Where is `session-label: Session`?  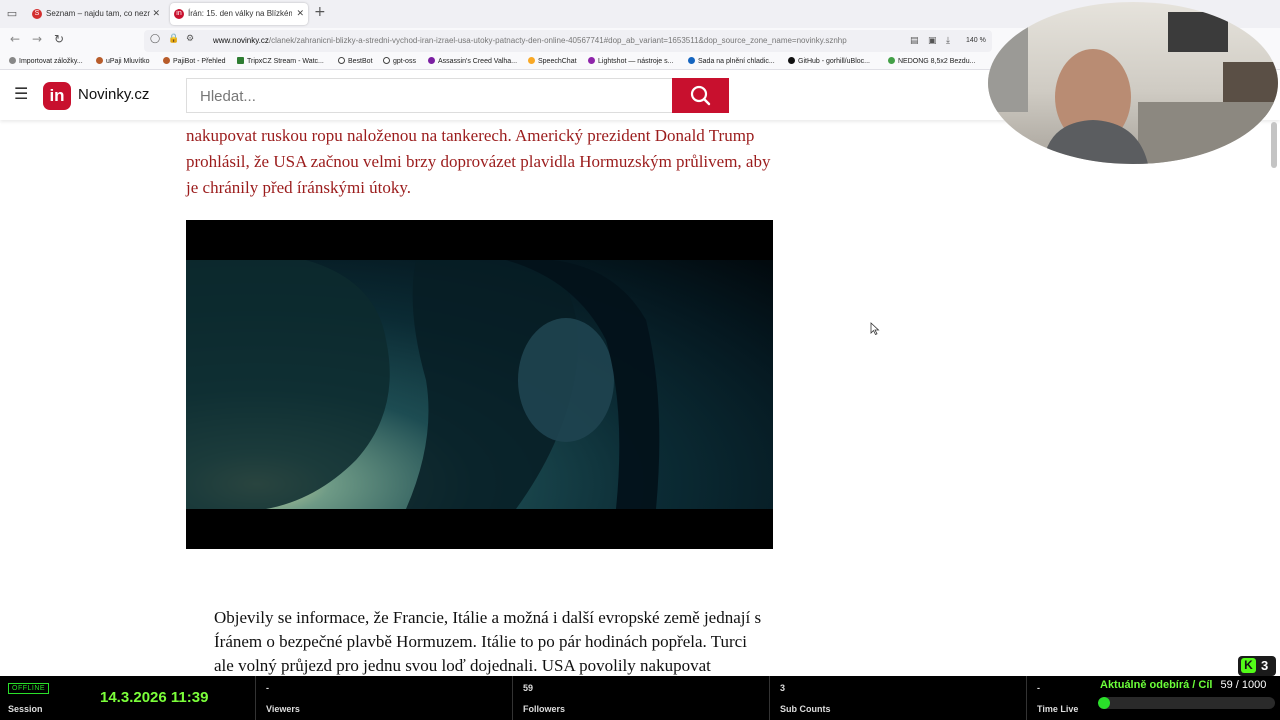 session-label: Session is located at coordinates (25, 709).